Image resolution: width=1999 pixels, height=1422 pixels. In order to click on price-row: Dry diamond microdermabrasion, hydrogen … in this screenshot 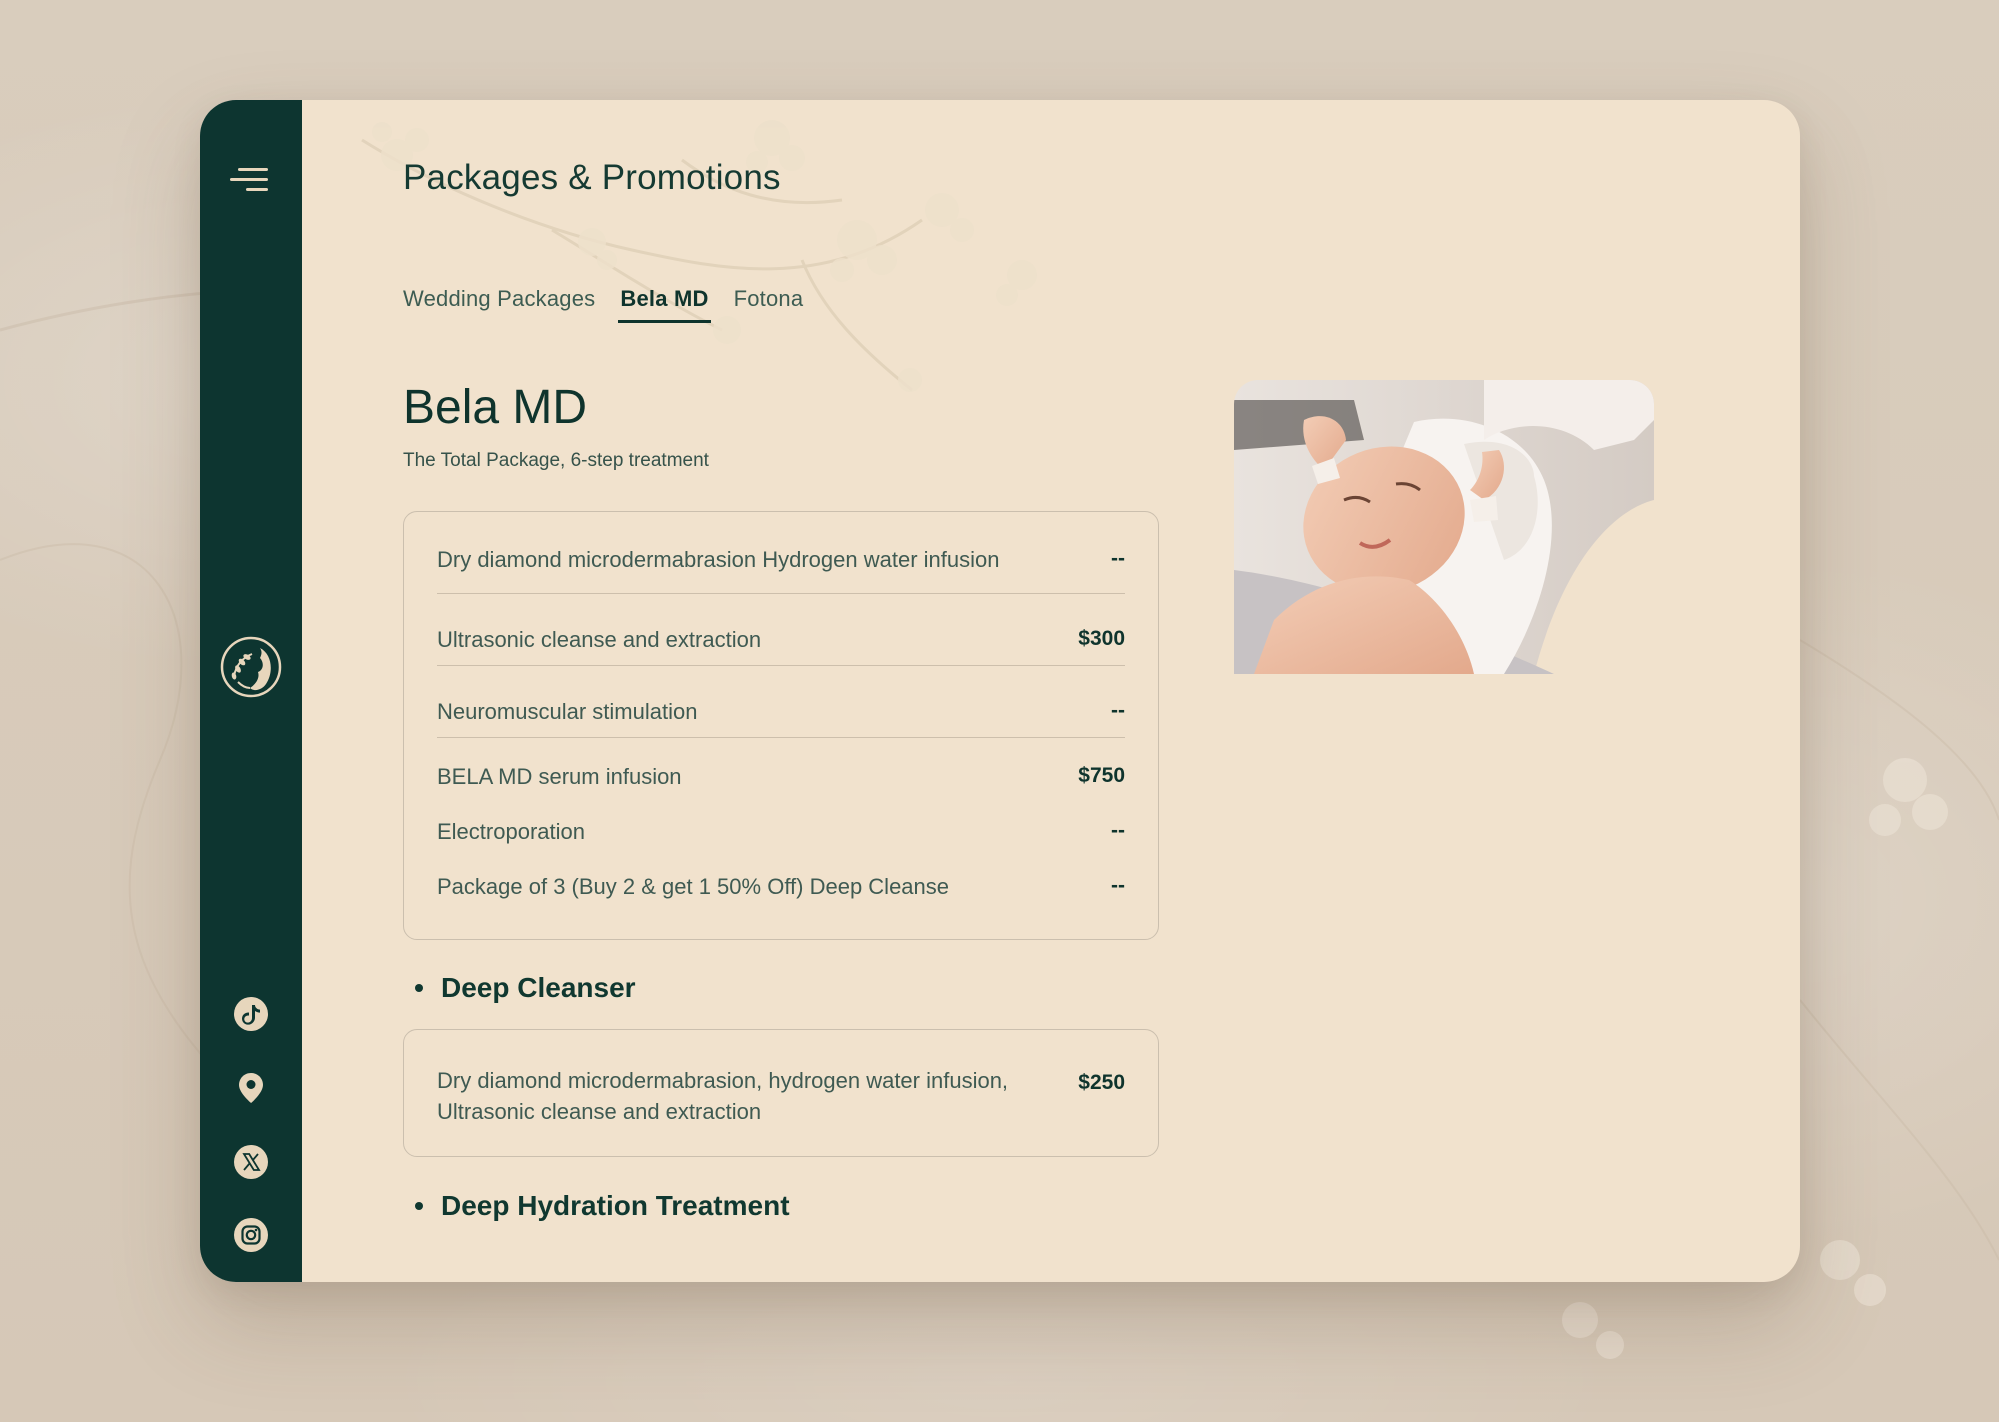, I will do `click(781, 1078)`.